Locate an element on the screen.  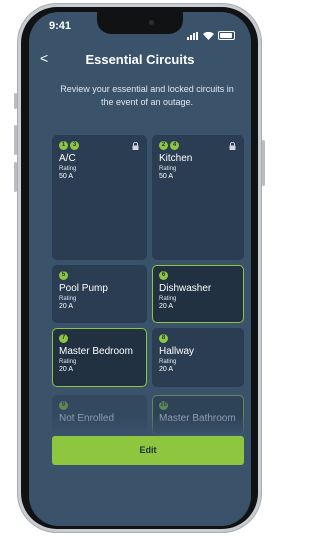
side-button-power is located at coordinates (263, 163).